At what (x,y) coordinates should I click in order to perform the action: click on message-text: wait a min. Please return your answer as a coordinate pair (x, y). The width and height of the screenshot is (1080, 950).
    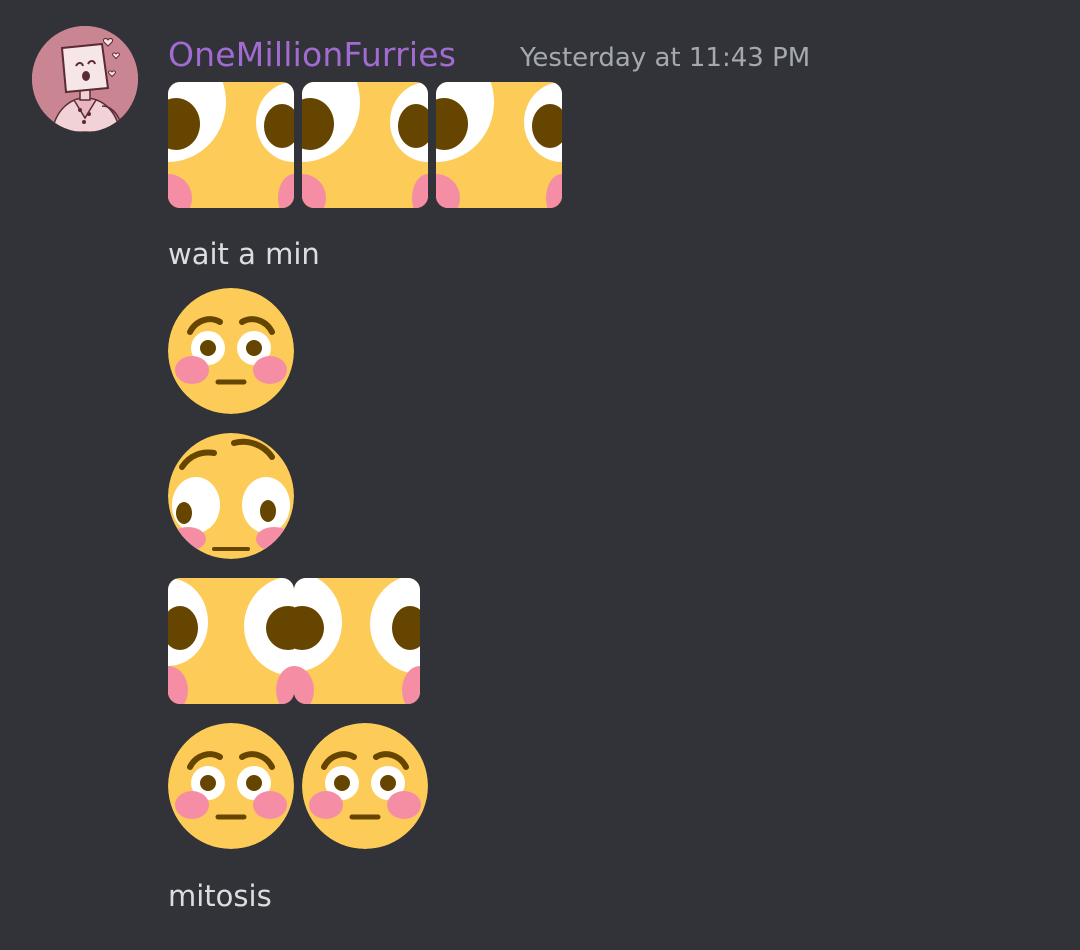
    Looking at the image, I should click on (244, 254).